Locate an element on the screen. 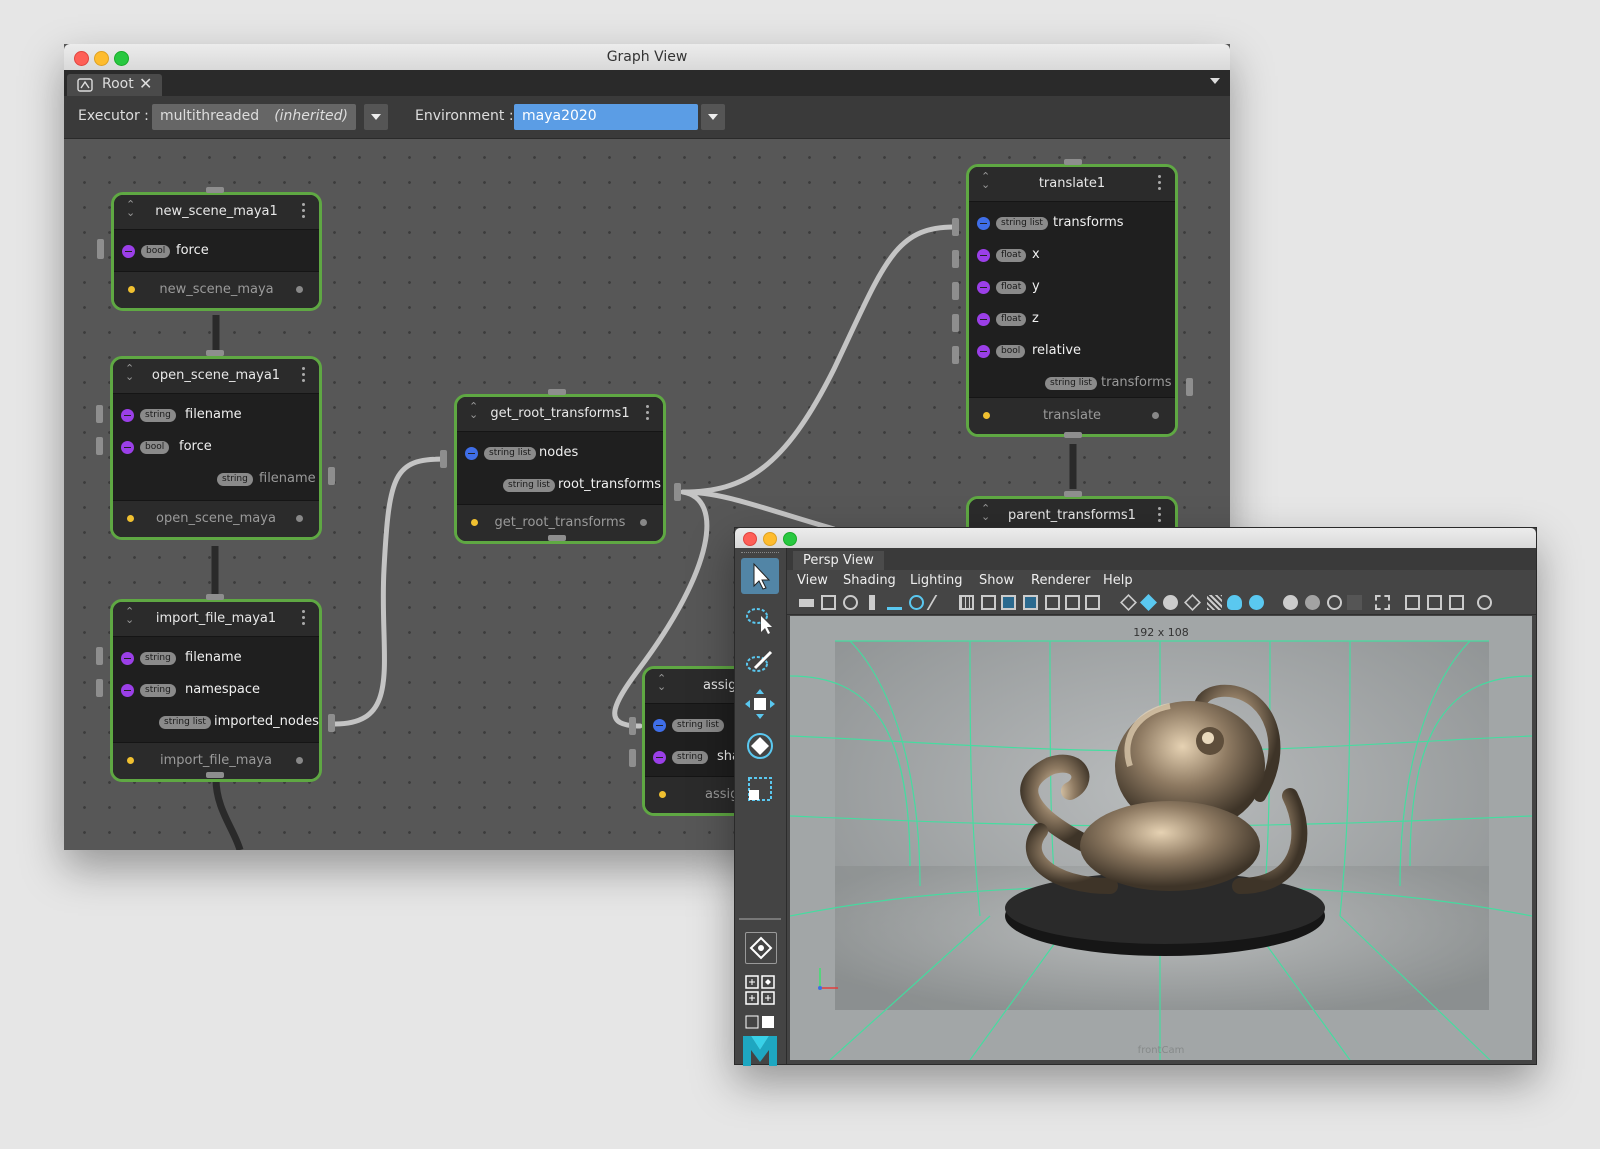 The height and width of the screenshot is (1149, 1600). safe-action-icon is located at coordinates (1072, 602).